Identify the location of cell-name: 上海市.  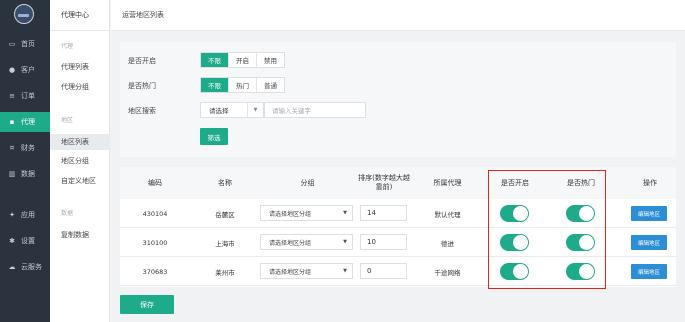
(225, 243).